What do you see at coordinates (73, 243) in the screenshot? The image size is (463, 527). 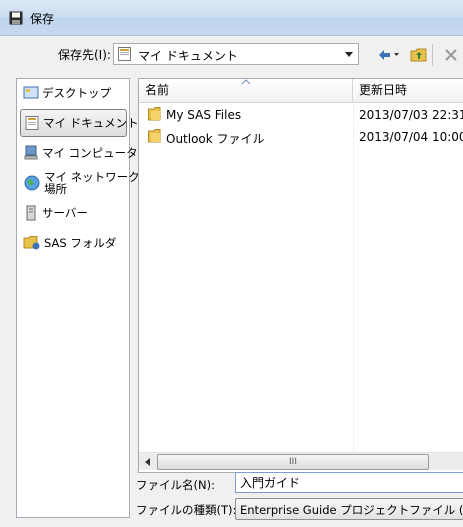 I see `place-sas-folders: SAS フォルダ` at bounding box center [73, 243].